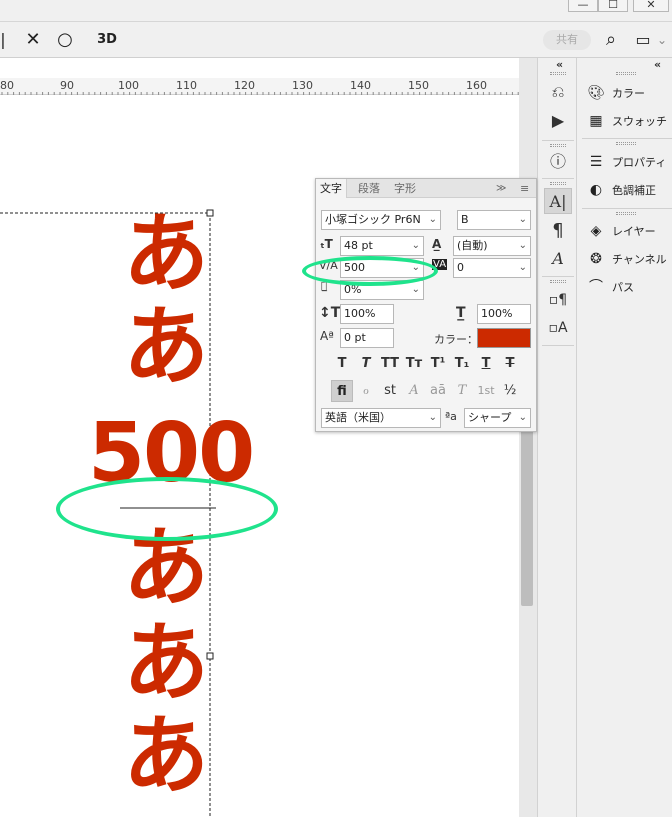 The image size is (672, 817). Describe the element at coordinates (490, 417) in the screenshot. I see `antialias-value: シャープ` at that location.